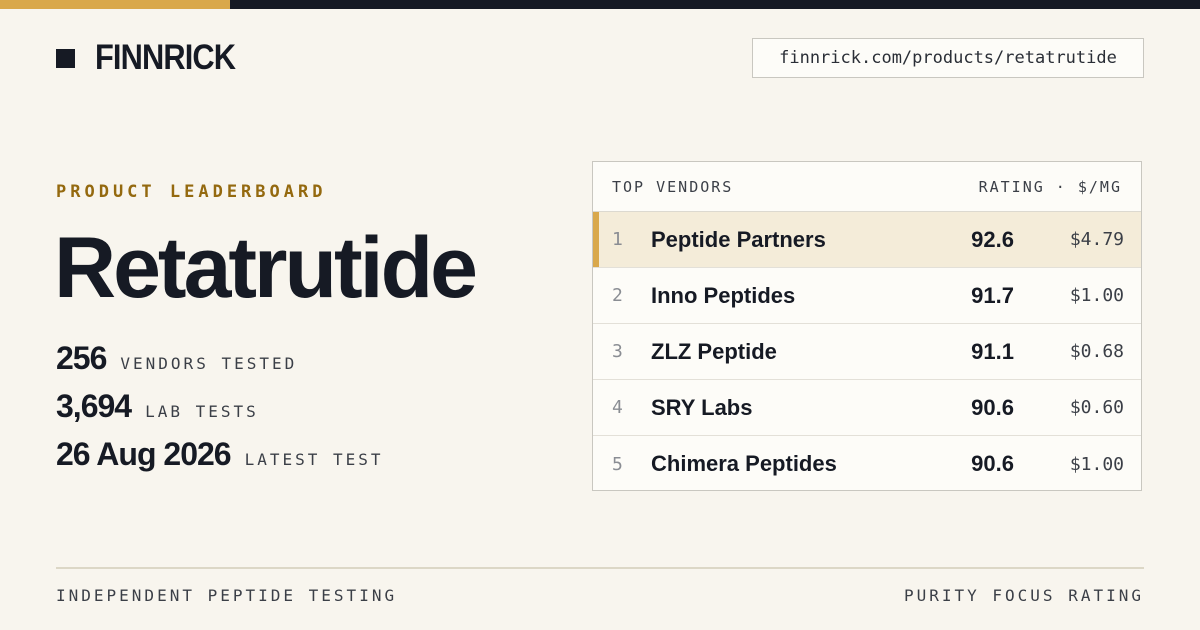 The width and height of the screenshot is (1200, 630). What do you see at coordinates (992, 351) in the screenshot?
I see `row-rating: 91.1` at bounding box center [992, 351].